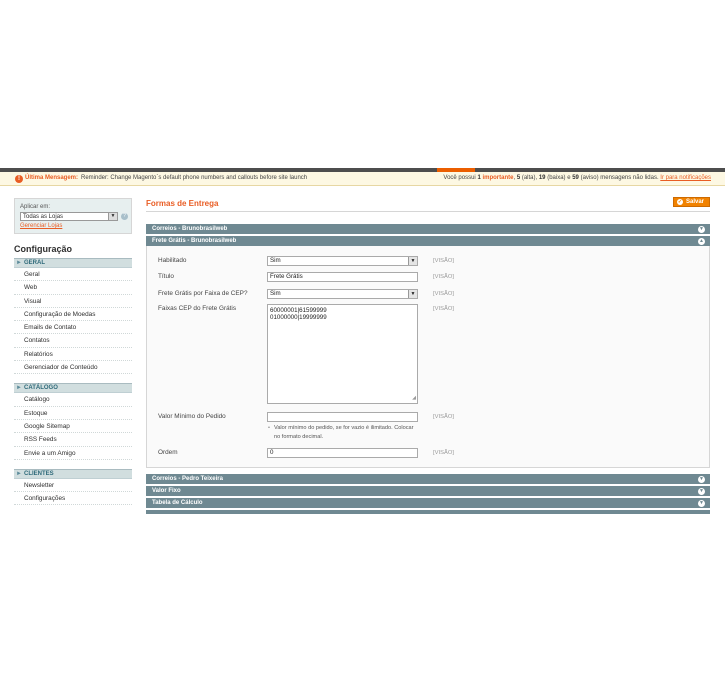 This screenshot has height=680, width=725. Describe the element at coordinates (342, 277) in the screenshot. I see `title-input: Frete Grátis` at that location.